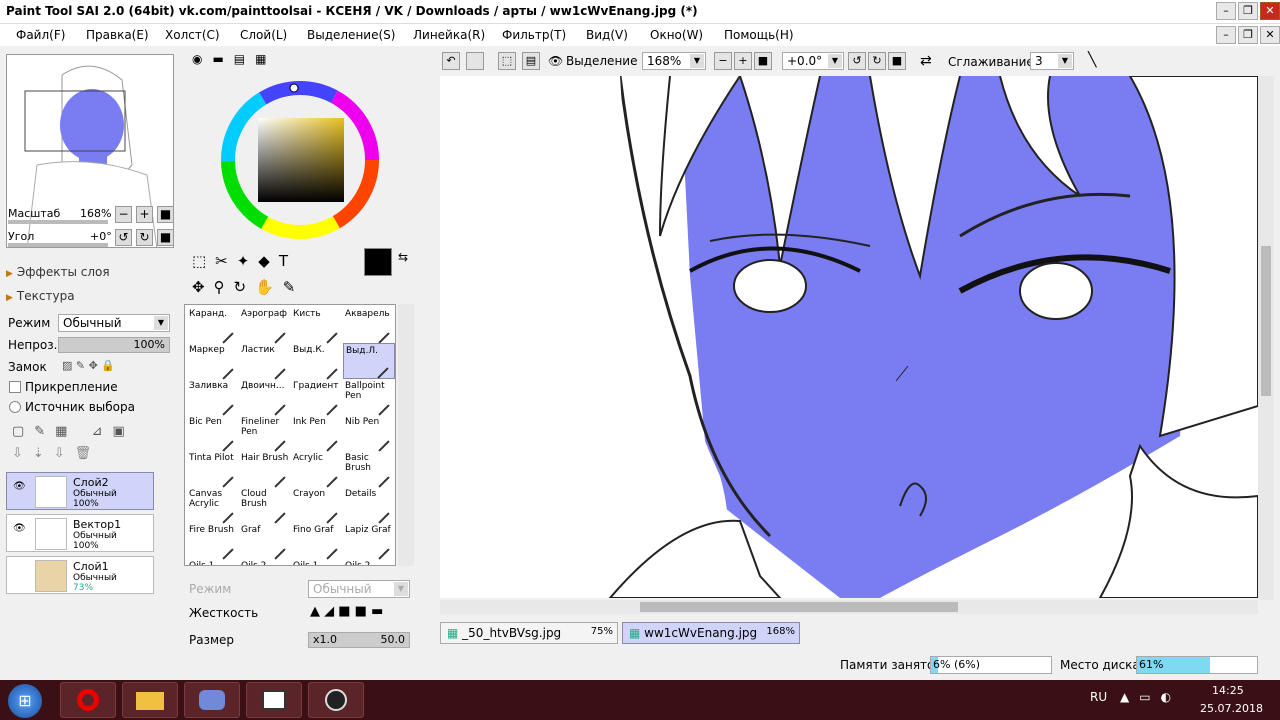  Describe the element at coordinates (449, 35) in the screenshot. I see `menu-ruler: Линейка(R)` at that location.